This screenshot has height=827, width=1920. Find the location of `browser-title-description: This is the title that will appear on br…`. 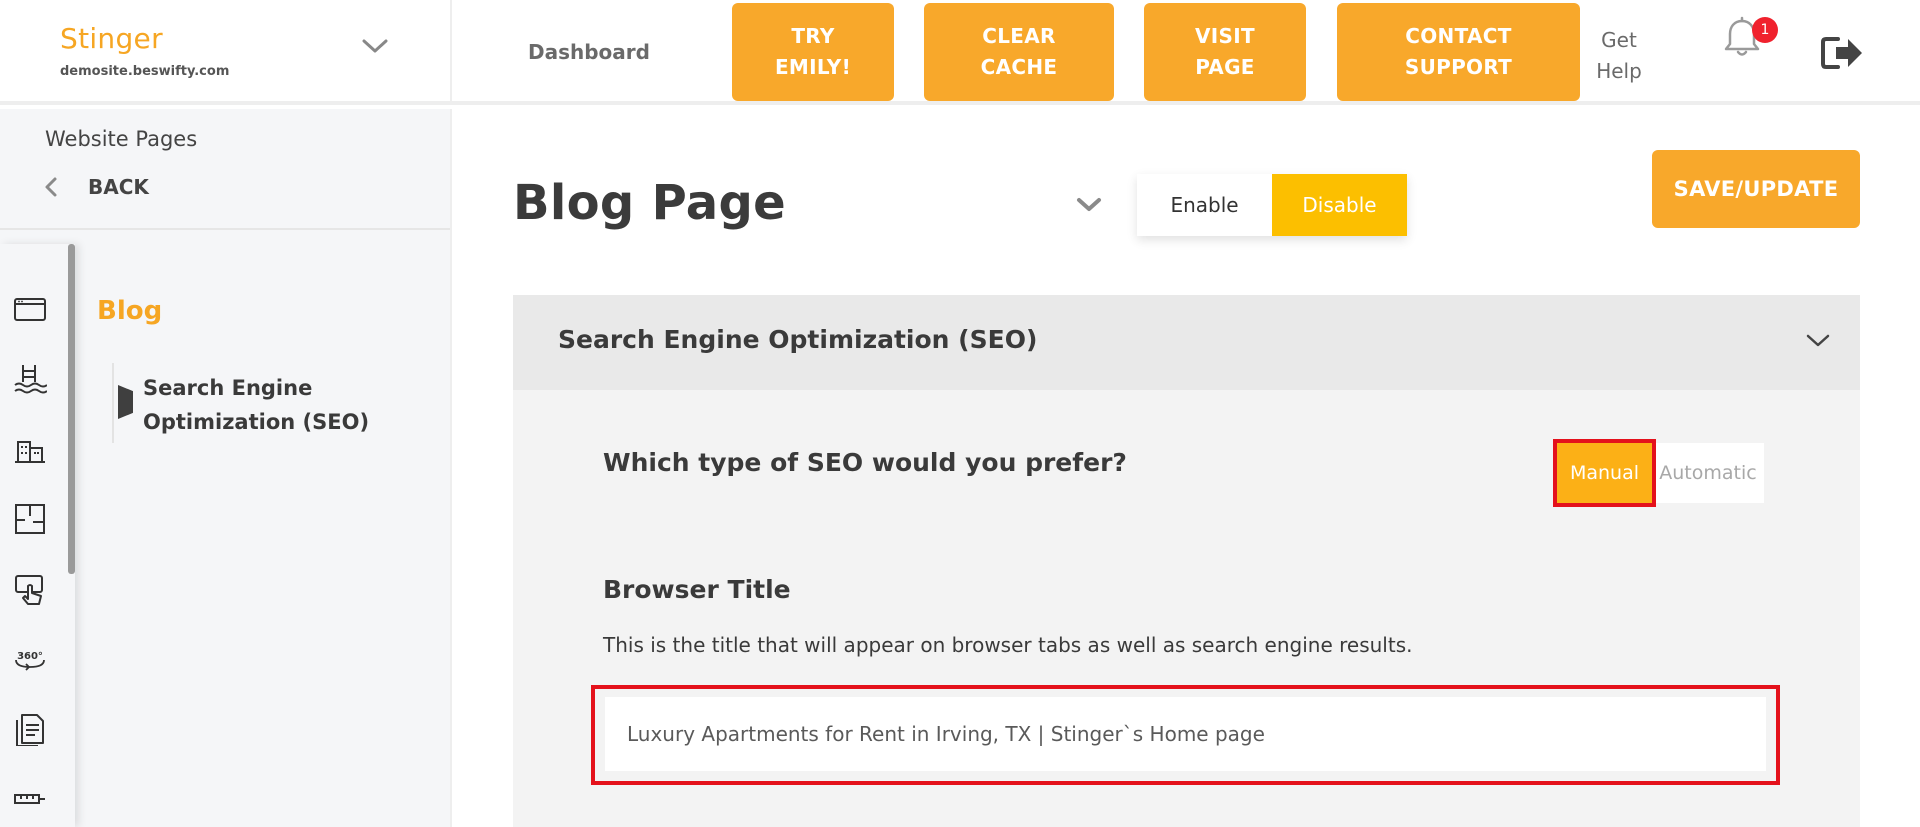

browser-title-description: This is the title that will appear on br… is located at coordinates (1008, 645).